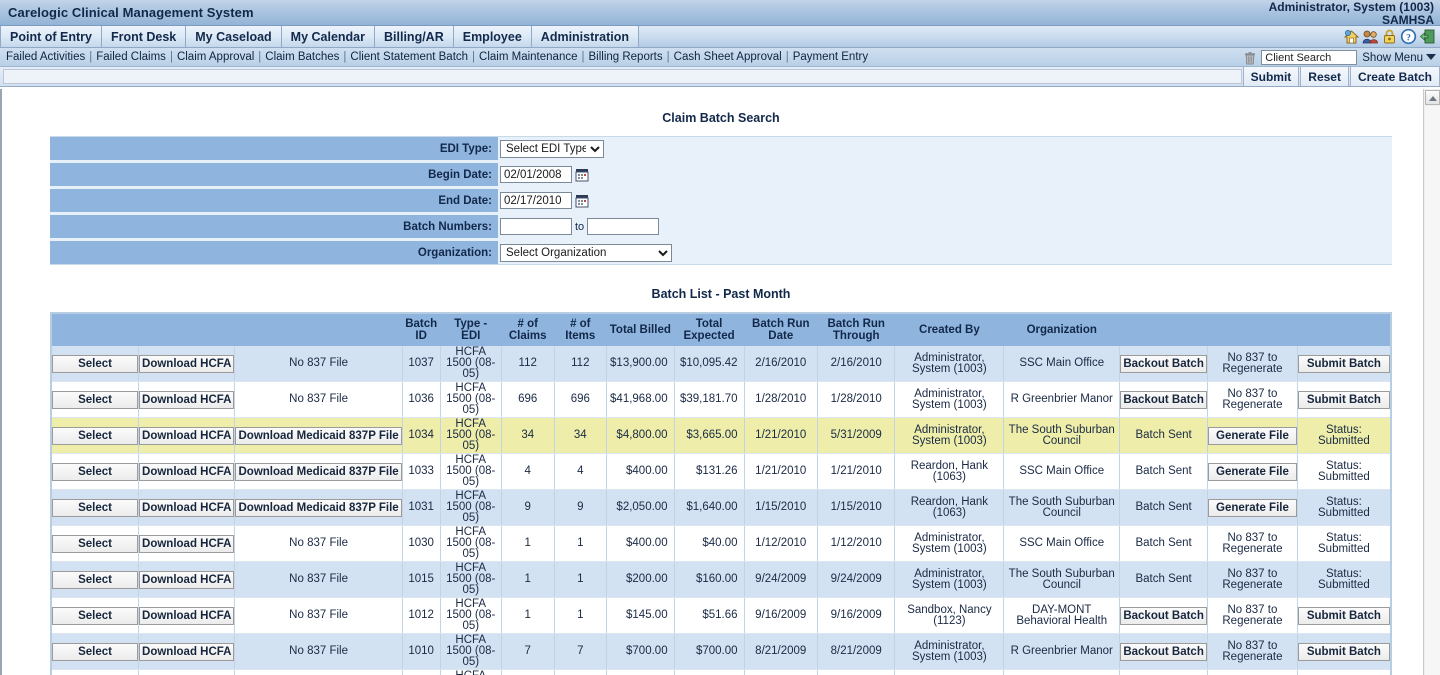  What do you see at coordinates (318, 579) in the screenshot?
I see `edi-file-text: No 837 File` at bounding box center [318, 579].